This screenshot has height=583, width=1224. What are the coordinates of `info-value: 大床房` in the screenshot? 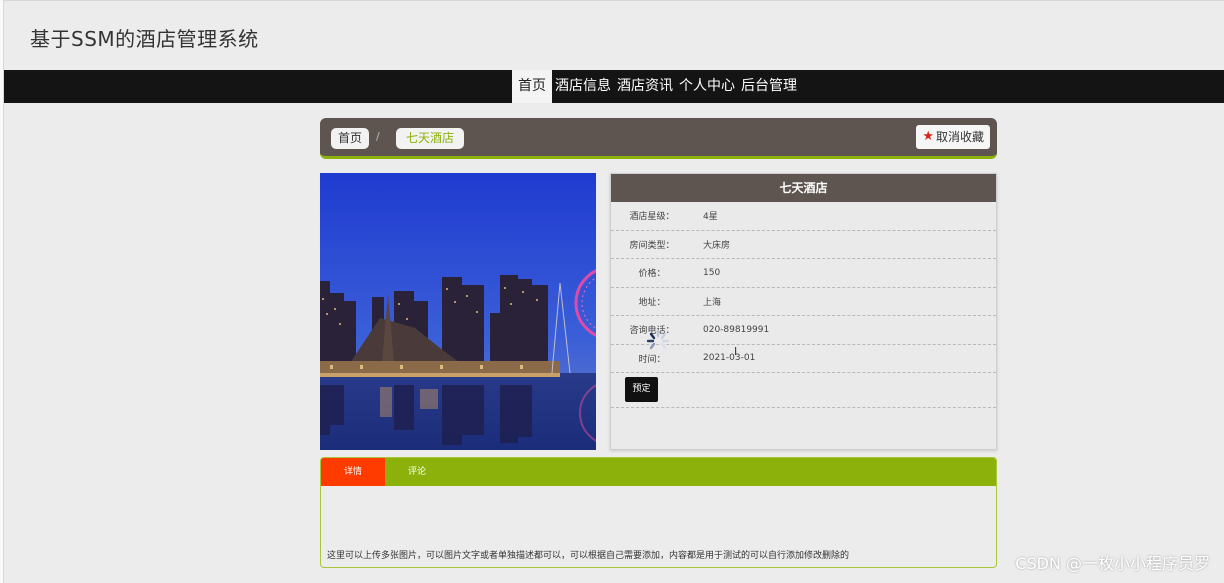 It's located at (717, 245).